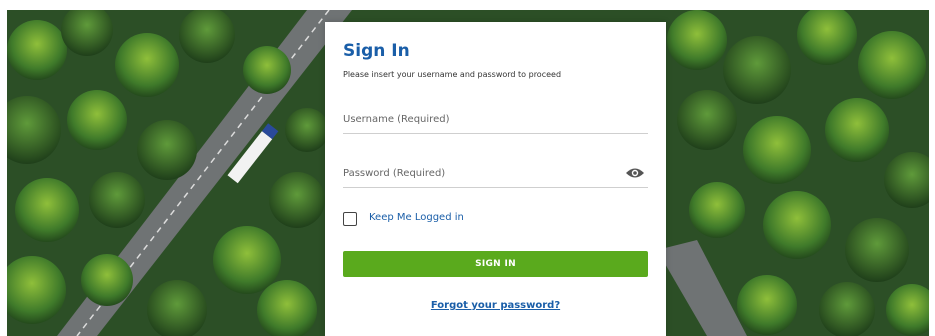  Describe the element at coordinates (635, 172) in the screenshot. I see `eye-icon` at that location.